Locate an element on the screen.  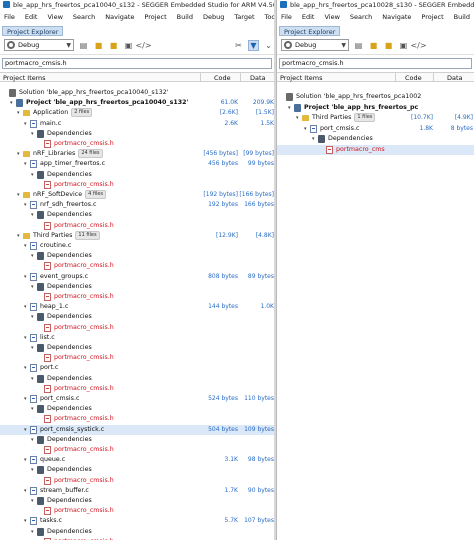
tree-row: ▾ port.c is located at coordinates (137, 368).